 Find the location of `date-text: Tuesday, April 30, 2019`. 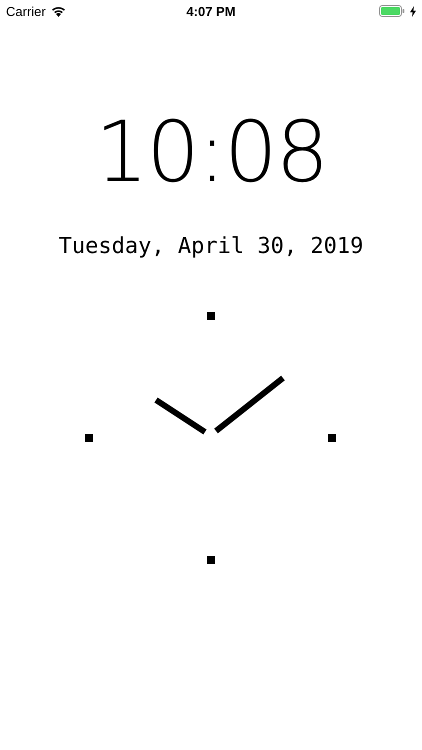

date-text: Tuesday, April 30, 2019 is located at coordinates (211, 247).